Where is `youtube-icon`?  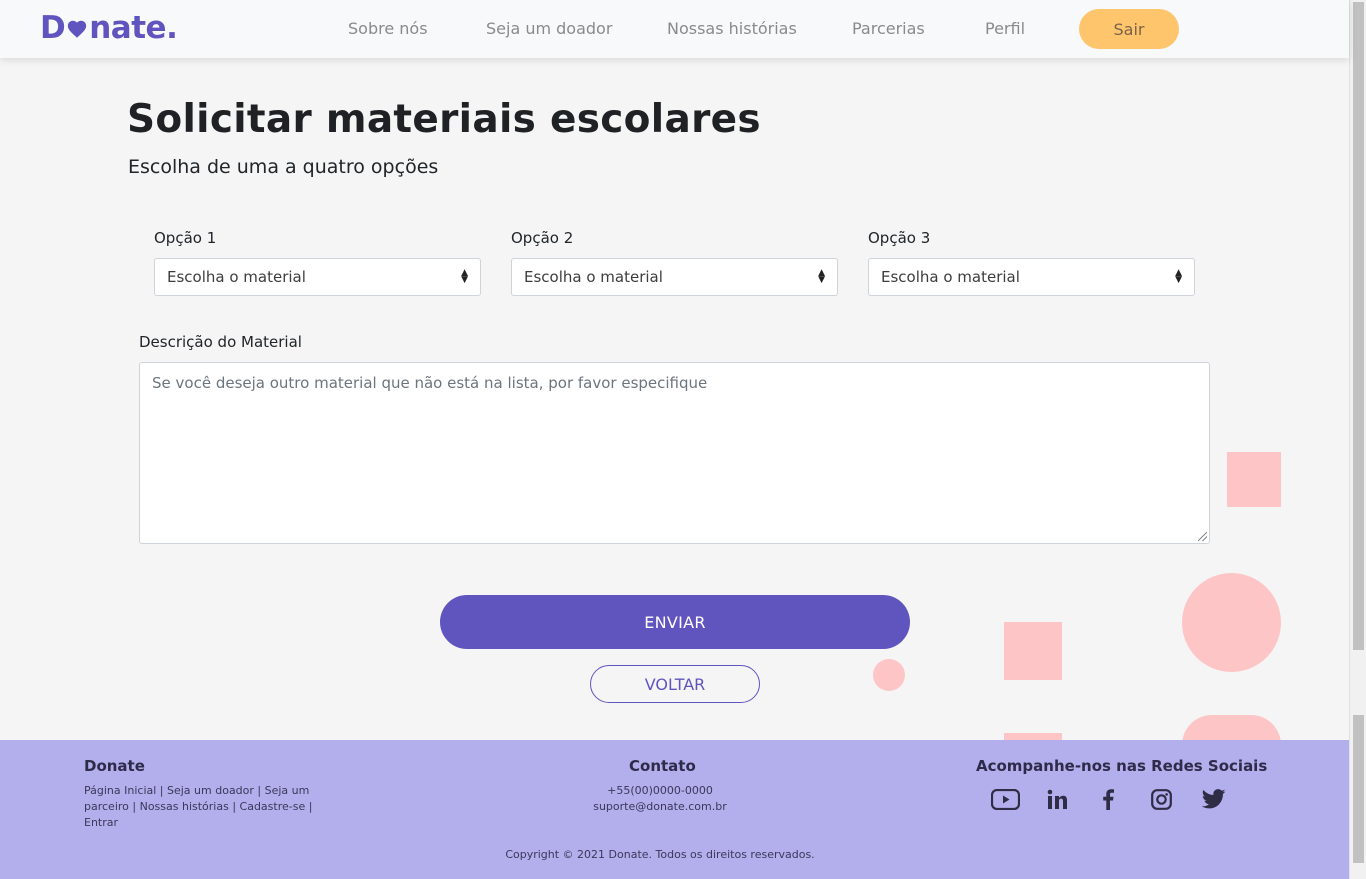 youtube-icon is located at coordinates (1005, 799).